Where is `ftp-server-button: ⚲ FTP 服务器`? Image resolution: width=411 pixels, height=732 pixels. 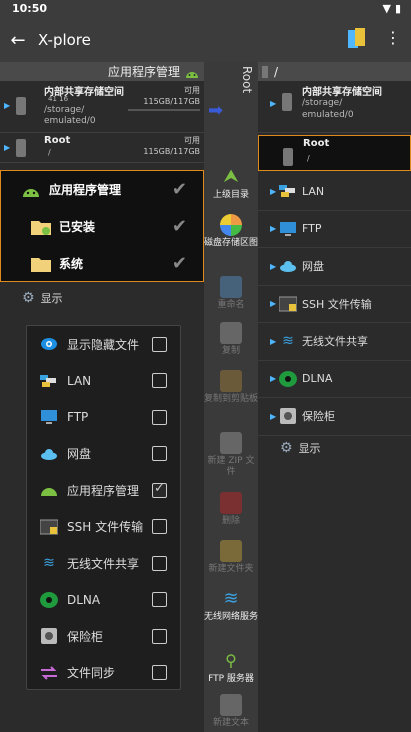 ftp-server-button: ⚲ FTP 服务器 is located at coordinates (231, 667).